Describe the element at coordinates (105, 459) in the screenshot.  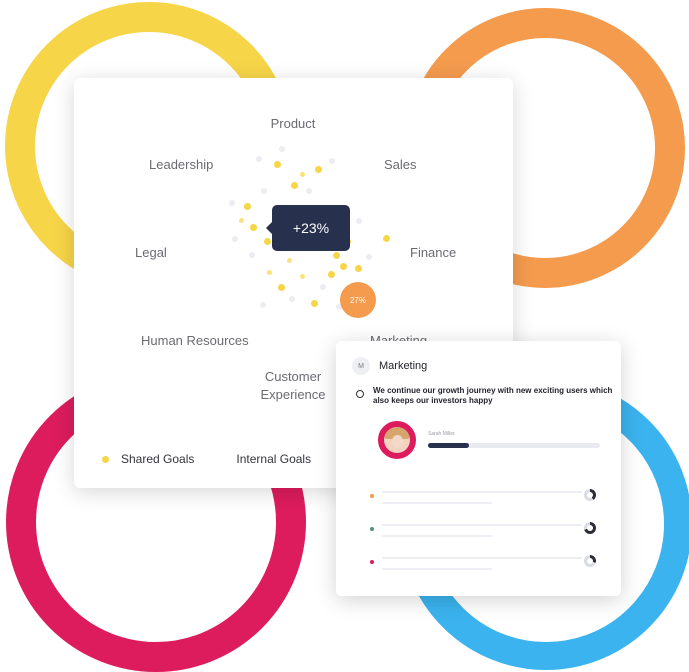
I see `shared-goals-dot` at that location.